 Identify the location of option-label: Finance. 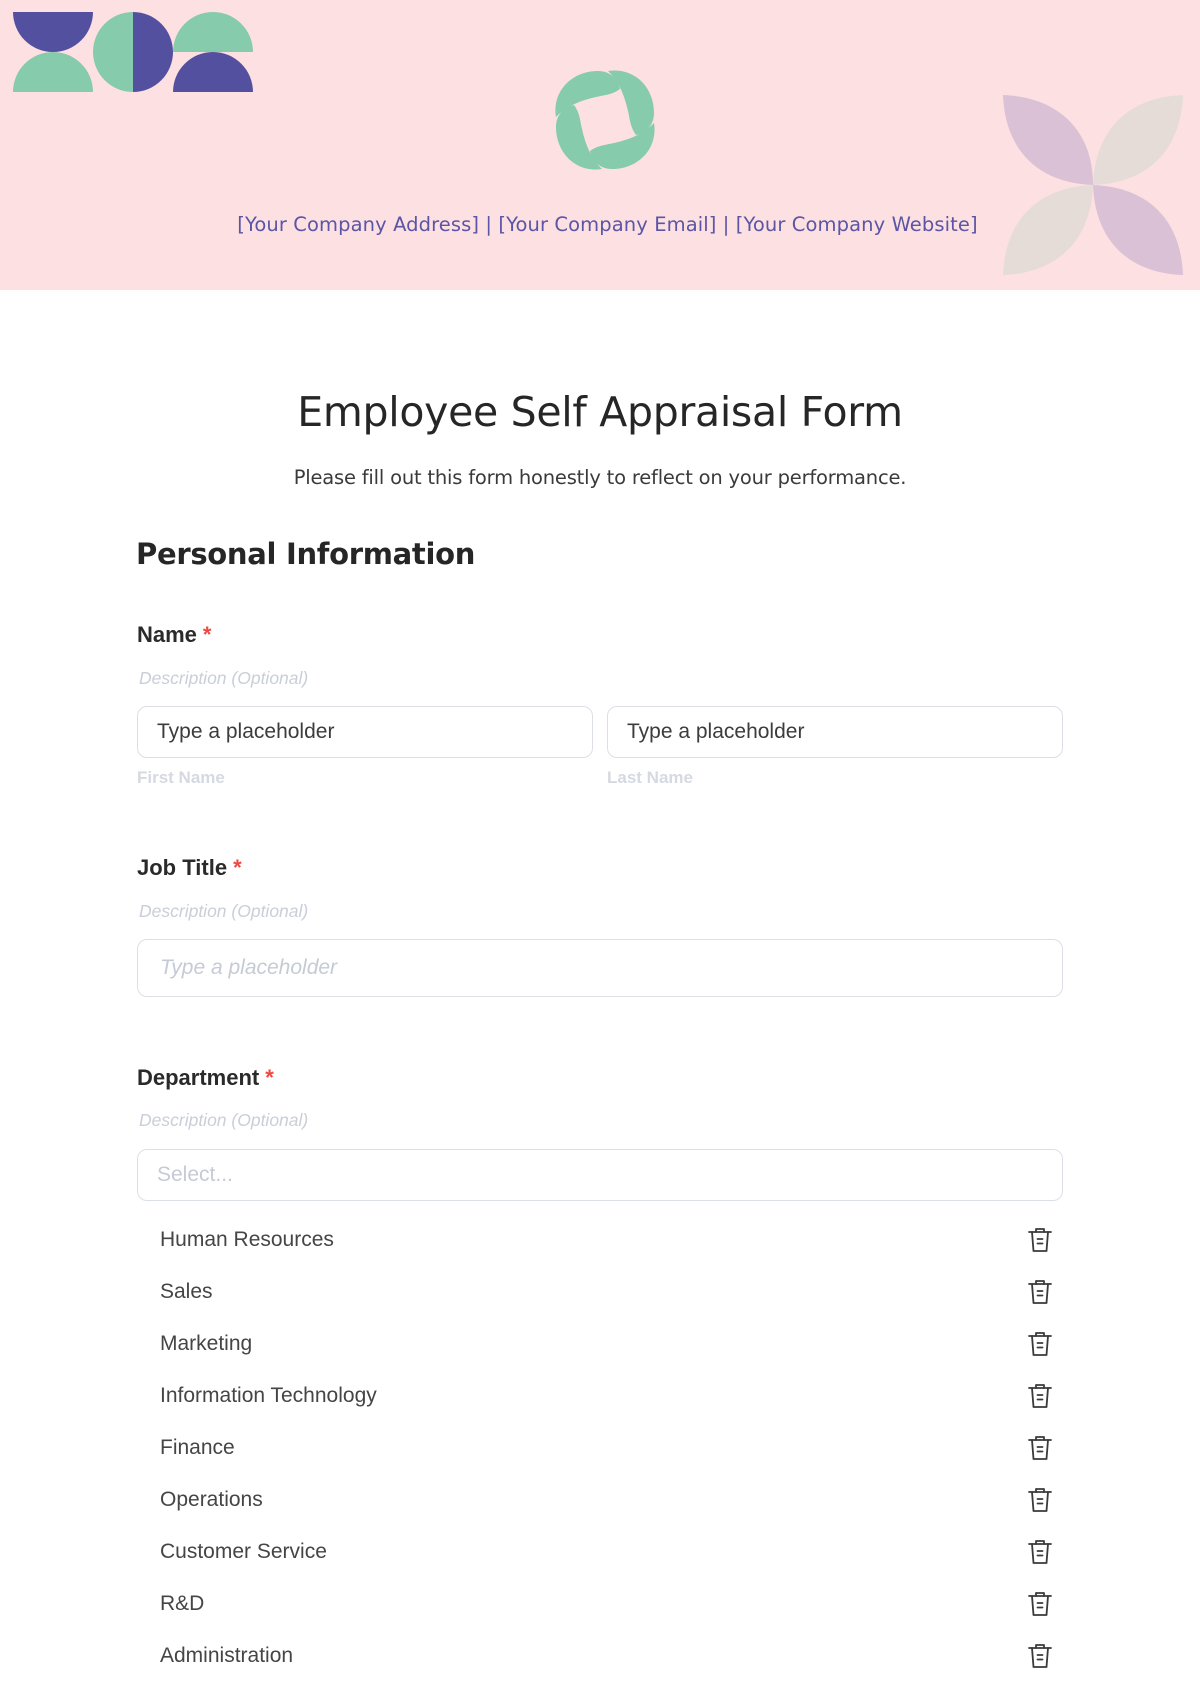
(197, 1447).